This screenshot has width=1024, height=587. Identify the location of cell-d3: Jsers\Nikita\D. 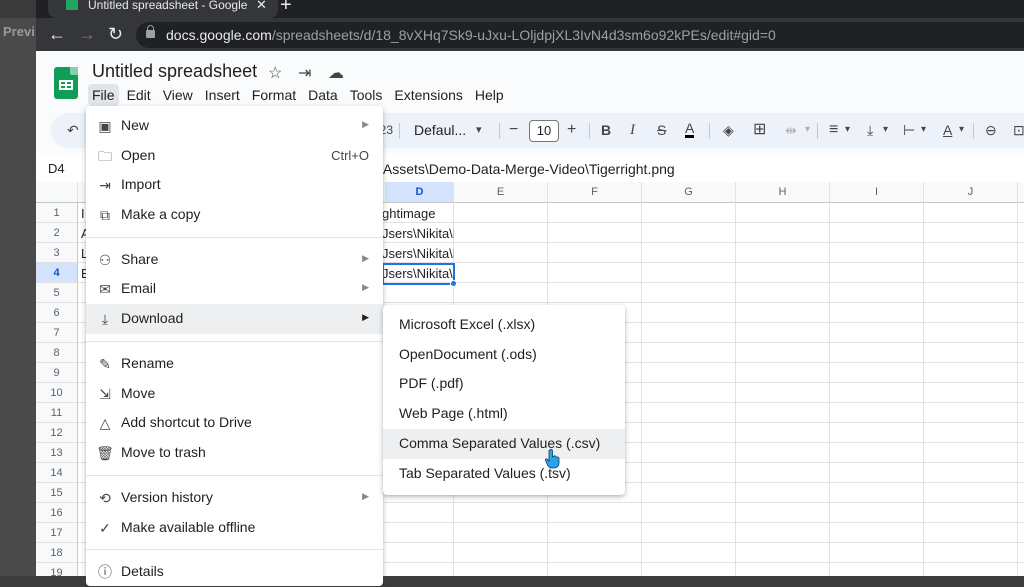
(418, 254).